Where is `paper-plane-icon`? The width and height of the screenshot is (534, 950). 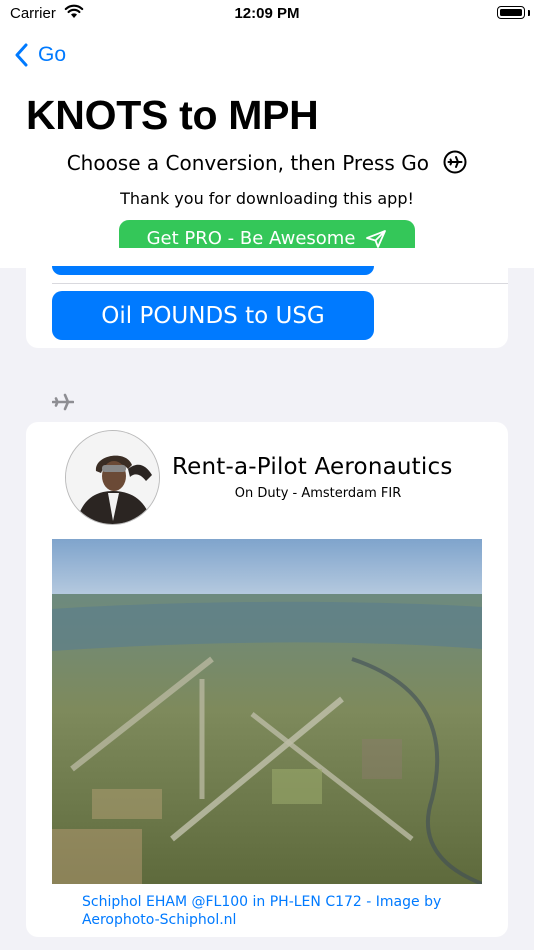 paper-plane-icon is located at coordinates (376, 238).